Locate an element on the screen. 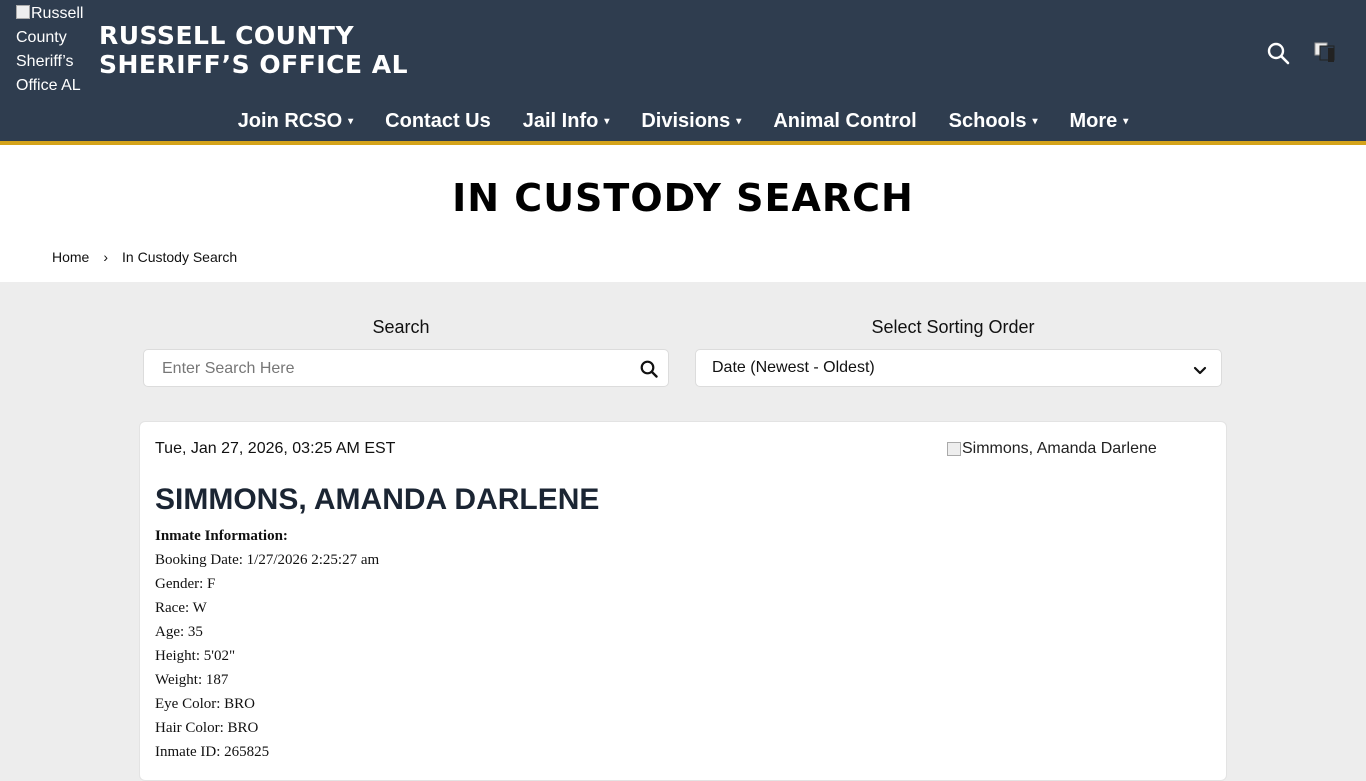  brand-line-2: SHERIFF’S OFFICE AL is located at coordinates (253, 64).